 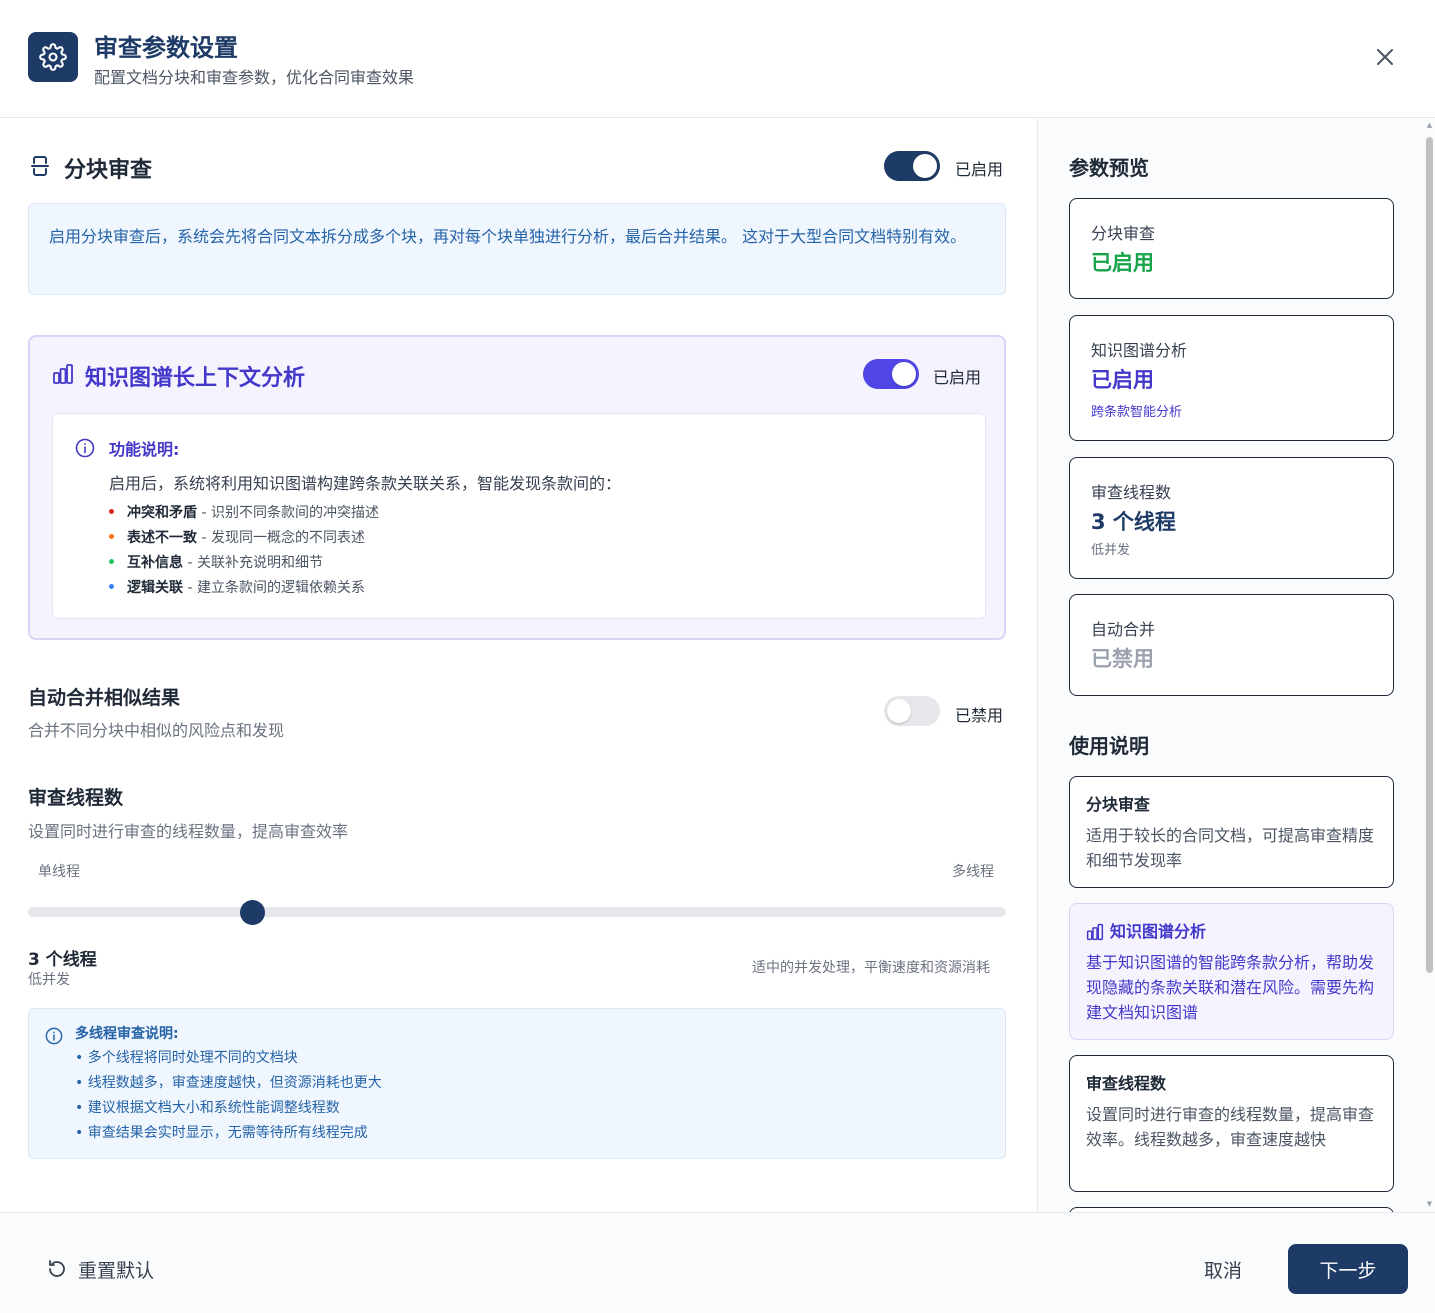 I want to click on preview-card-threads: 审查线程数 3 个线程 低并发, so click(x=1231, y=518).